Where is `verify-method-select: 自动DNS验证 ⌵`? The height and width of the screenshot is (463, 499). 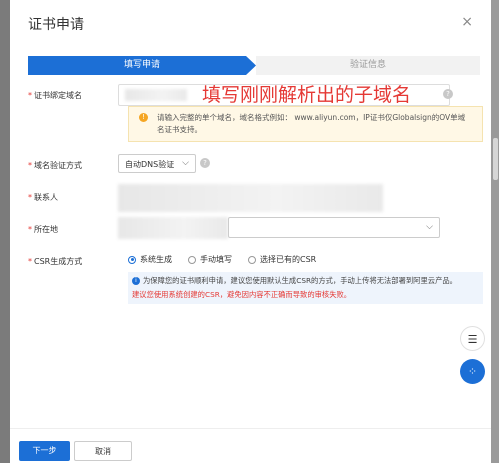
verify-method-select: 自动DNS验证 ⌵ is located at coordinates (157, 163).